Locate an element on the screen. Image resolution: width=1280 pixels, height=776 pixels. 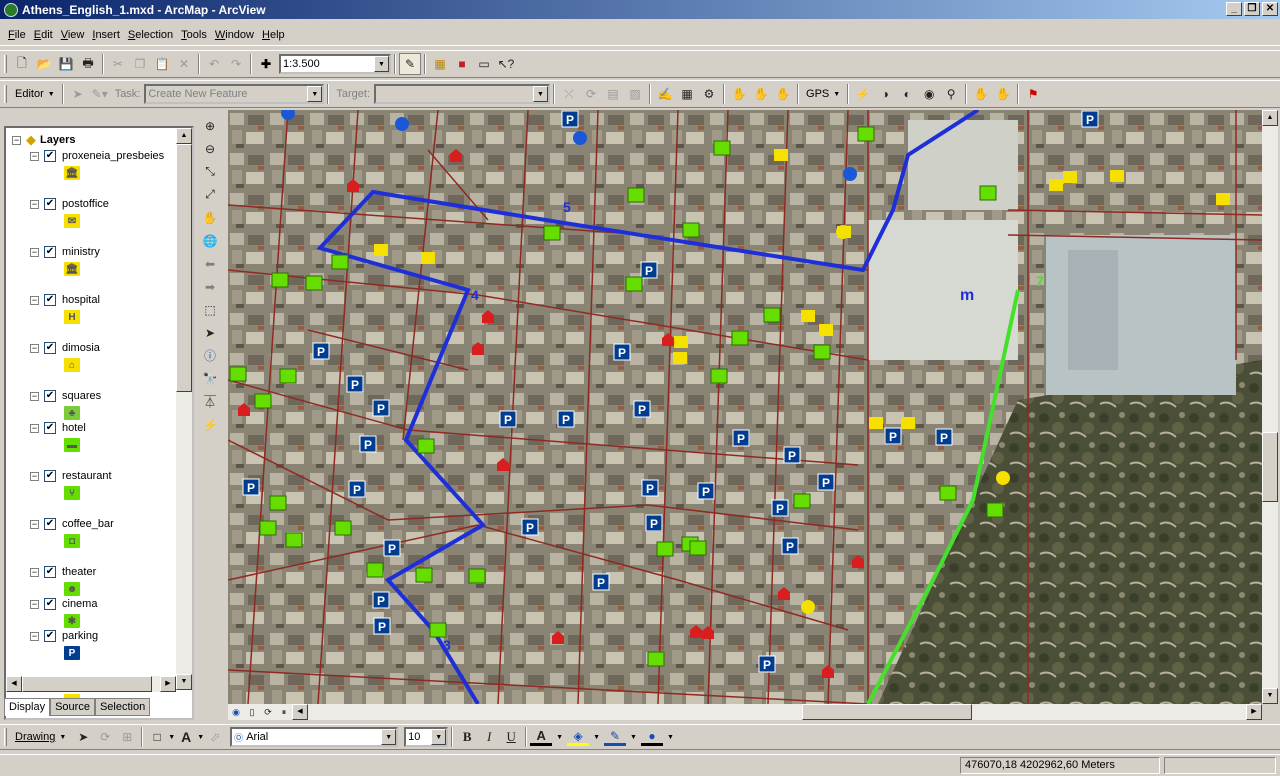
data-view-icon: ◉ is located at coordinates (236, 712).